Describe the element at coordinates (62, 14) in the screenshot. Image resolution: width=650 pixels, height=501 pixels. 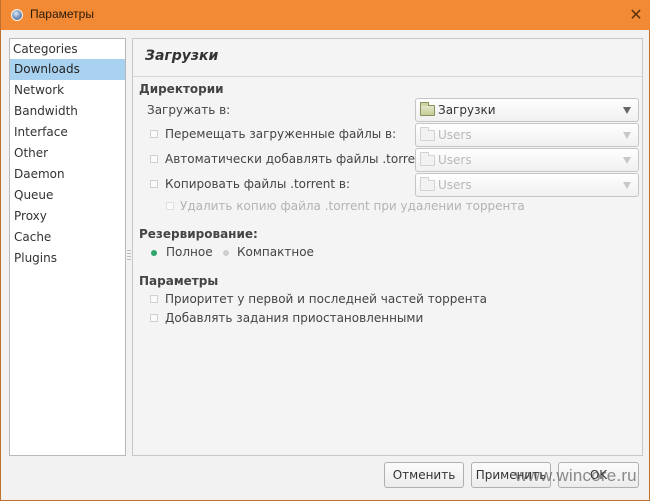
I see `window-title: Параметры` at that location.